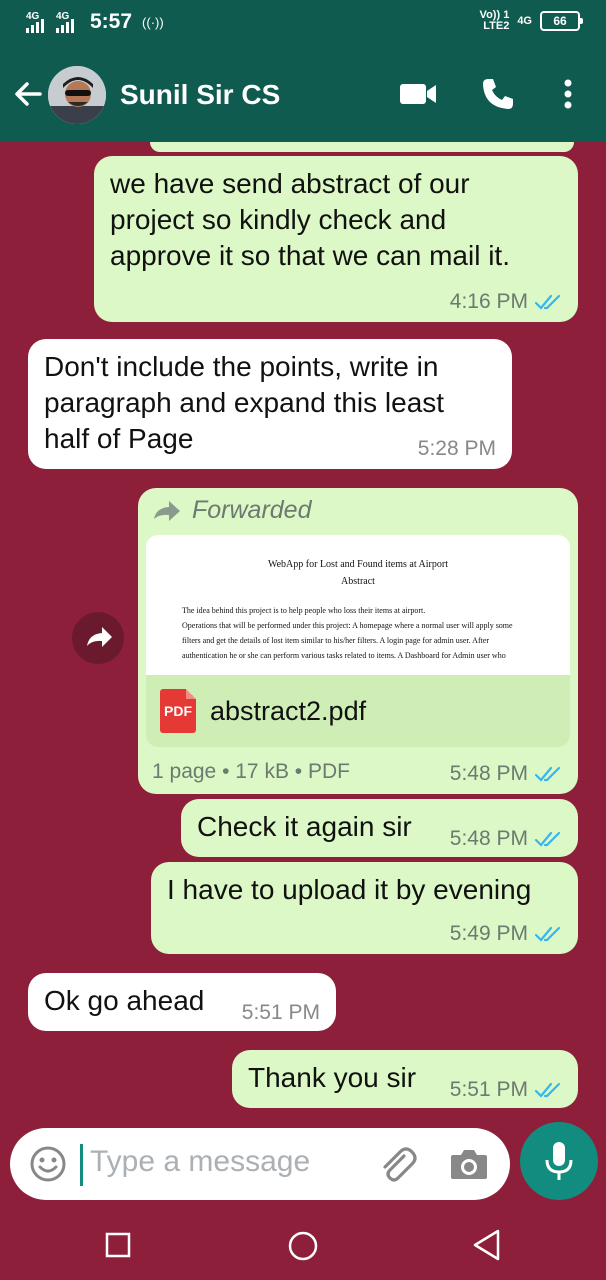 The image size is (606, 1280). I want to click on message-meta: 5:28 PM, so click(457, 449).